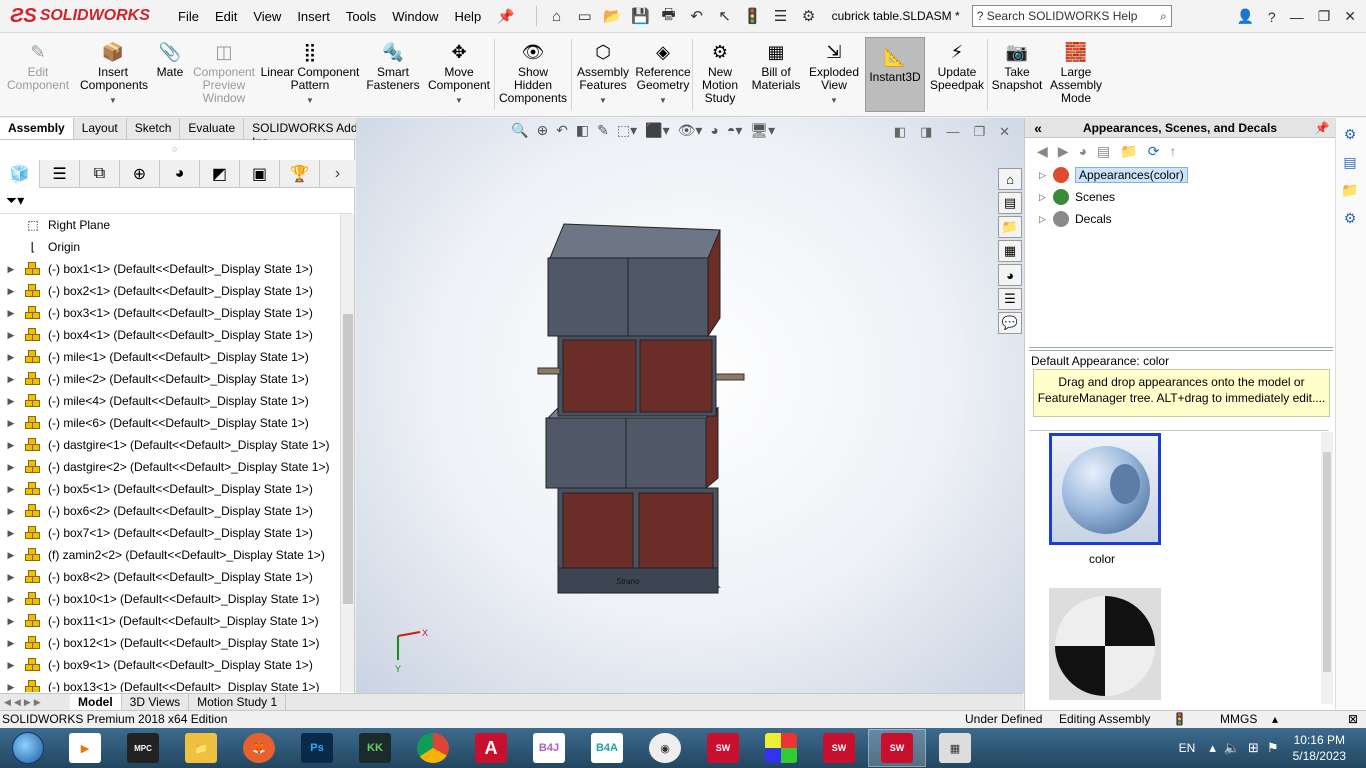 The height and width of the screenshot is (768, 1366). Describe the element at coordinates (585, 16) in the screenshot. I see `new-document-icon: ▭` at that location.